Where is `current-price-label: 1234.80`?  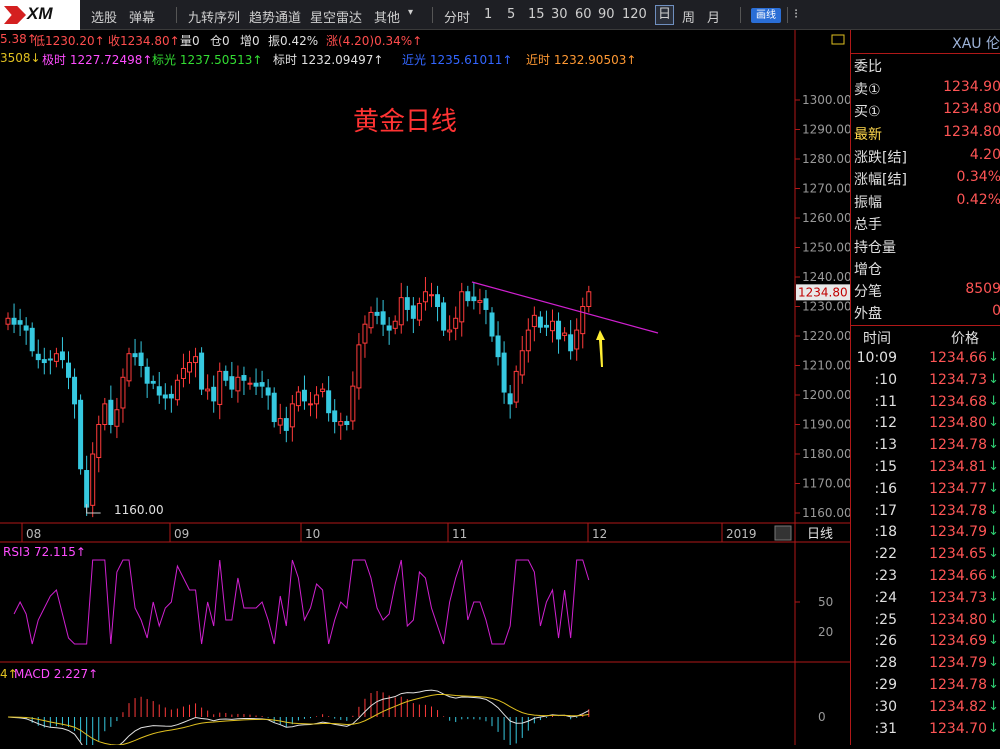
current-price-label: 1234.80 is located at coordinates (823, 292).